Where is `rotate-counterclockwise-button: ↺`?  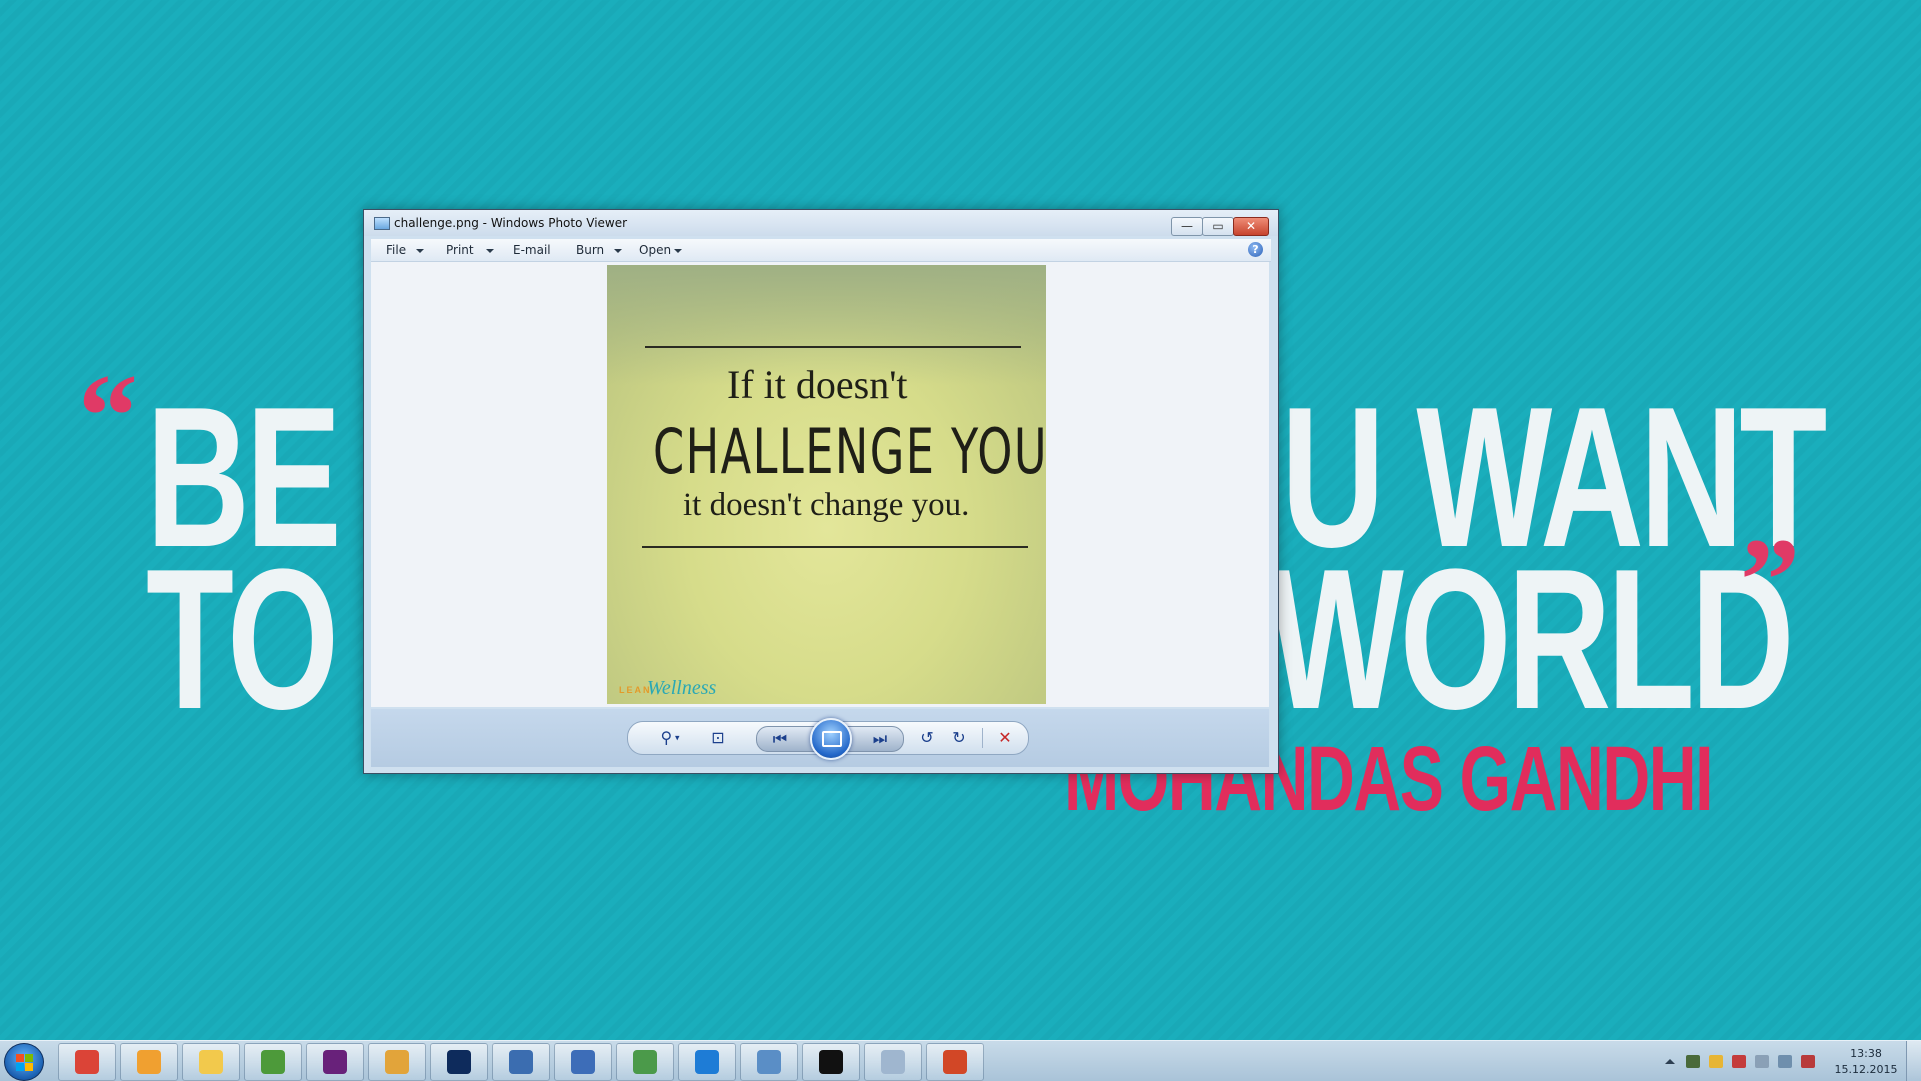 rotate-counterclockwise-button: ↺ is located at coordinates (927, 738).